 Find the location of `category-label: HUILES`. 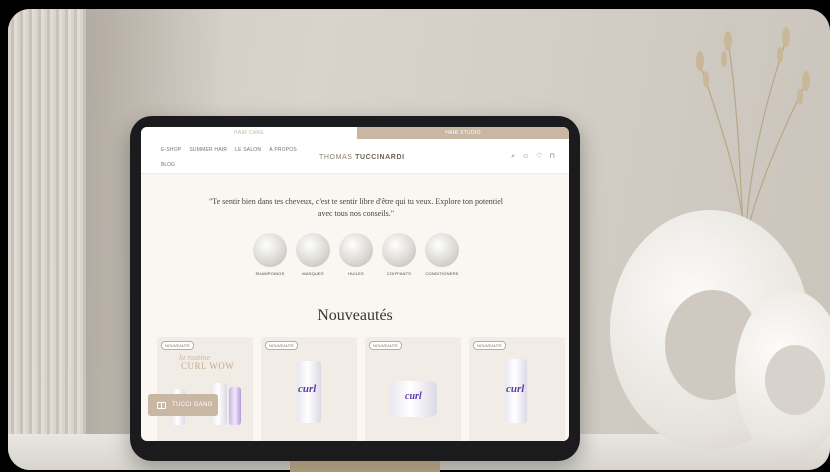

category-label: HUILES is located at coordinates (356, 273).